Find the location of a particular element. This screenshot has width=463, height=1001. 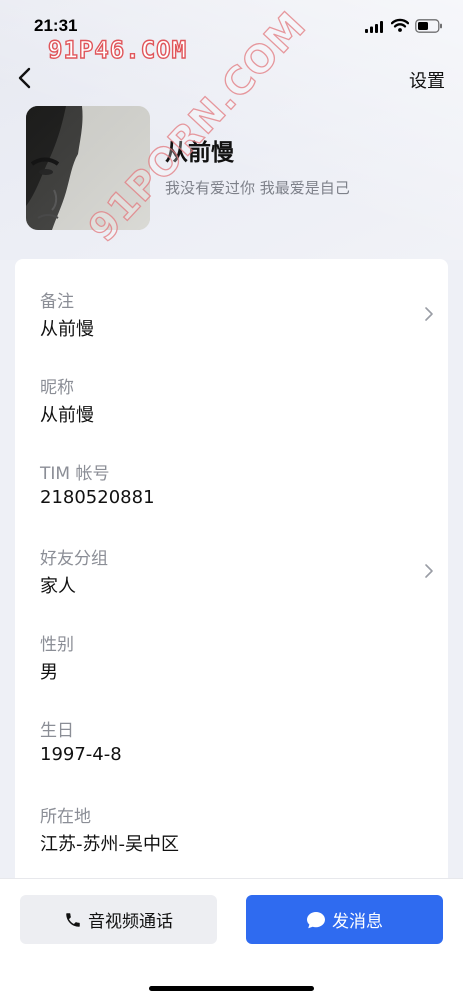

info-value: 1997-4-8 is located at coordinates (81, 754).